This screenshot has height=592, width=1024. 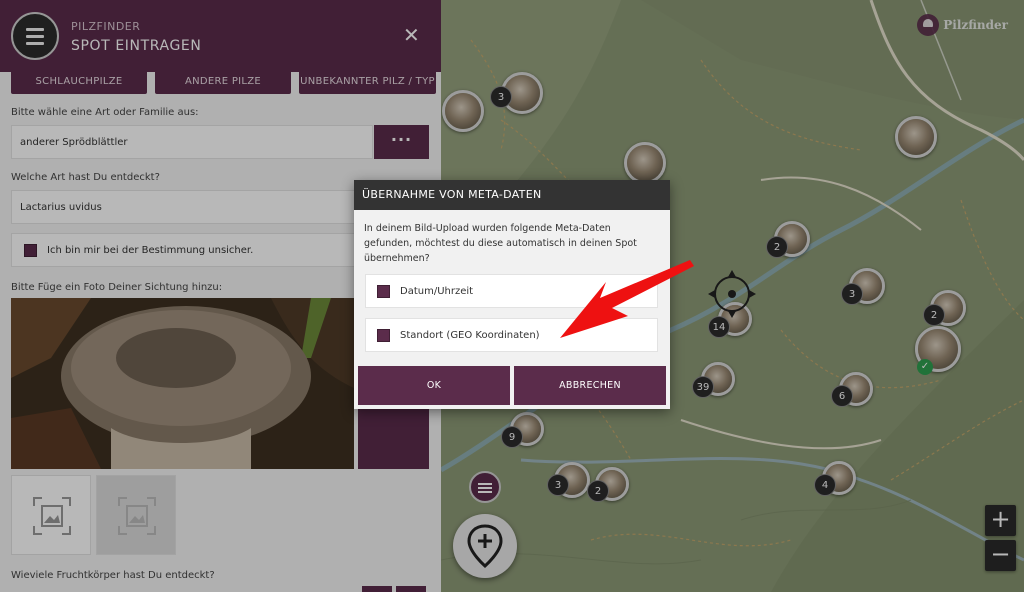 What do you see at coordinates (434, 385) in the screenshot?
I see `ok-button: OK` at bounding box center [434, 385].